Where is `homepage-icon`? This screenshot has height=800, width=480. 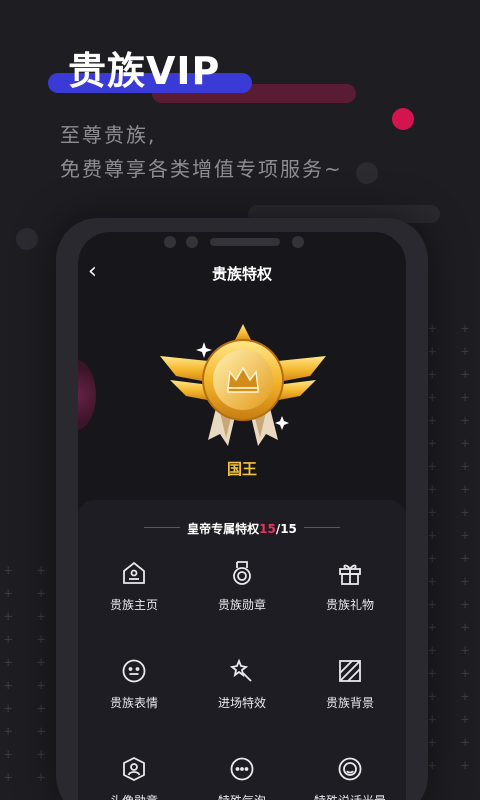 homepage-icon is located at coordinates (134, 572).